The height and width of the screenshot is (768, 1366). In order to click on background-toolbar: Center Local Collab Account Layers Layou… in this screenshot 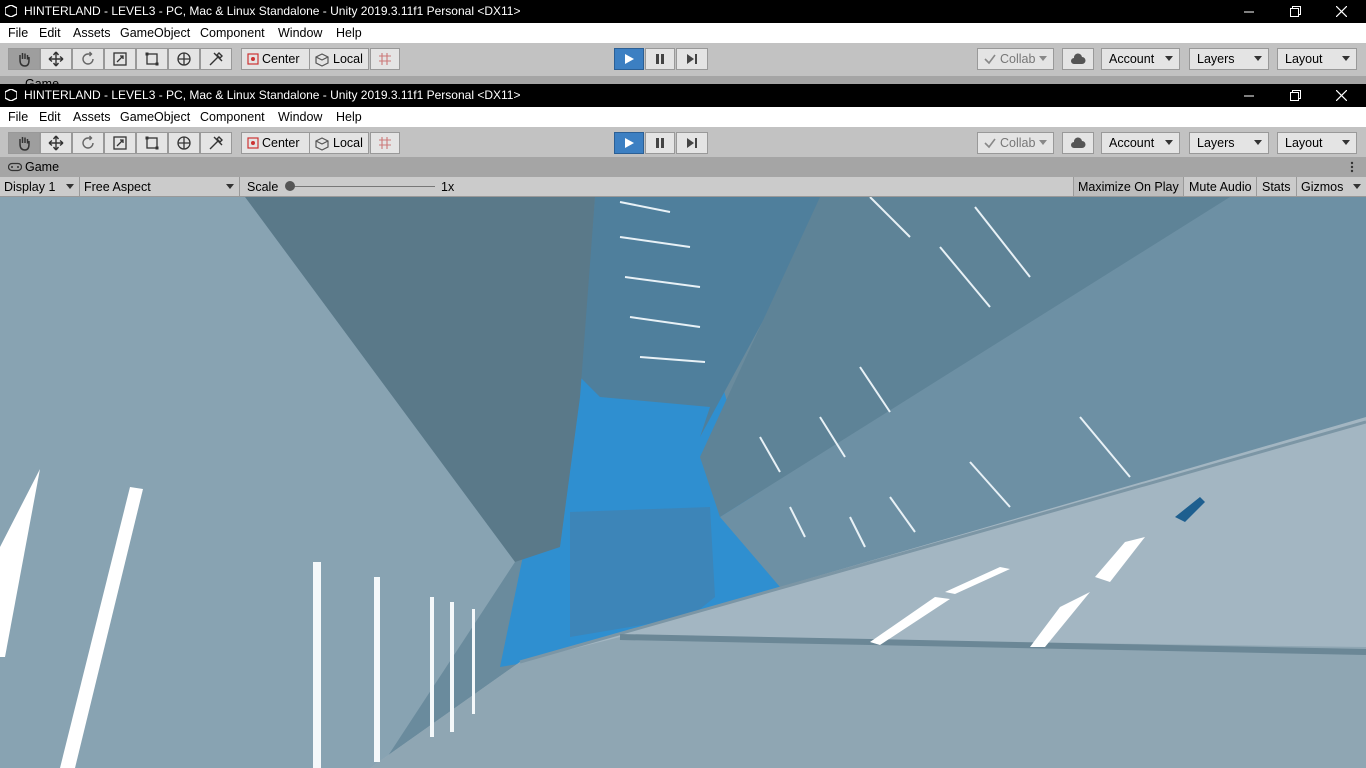, I will do `click(683, 59)`.